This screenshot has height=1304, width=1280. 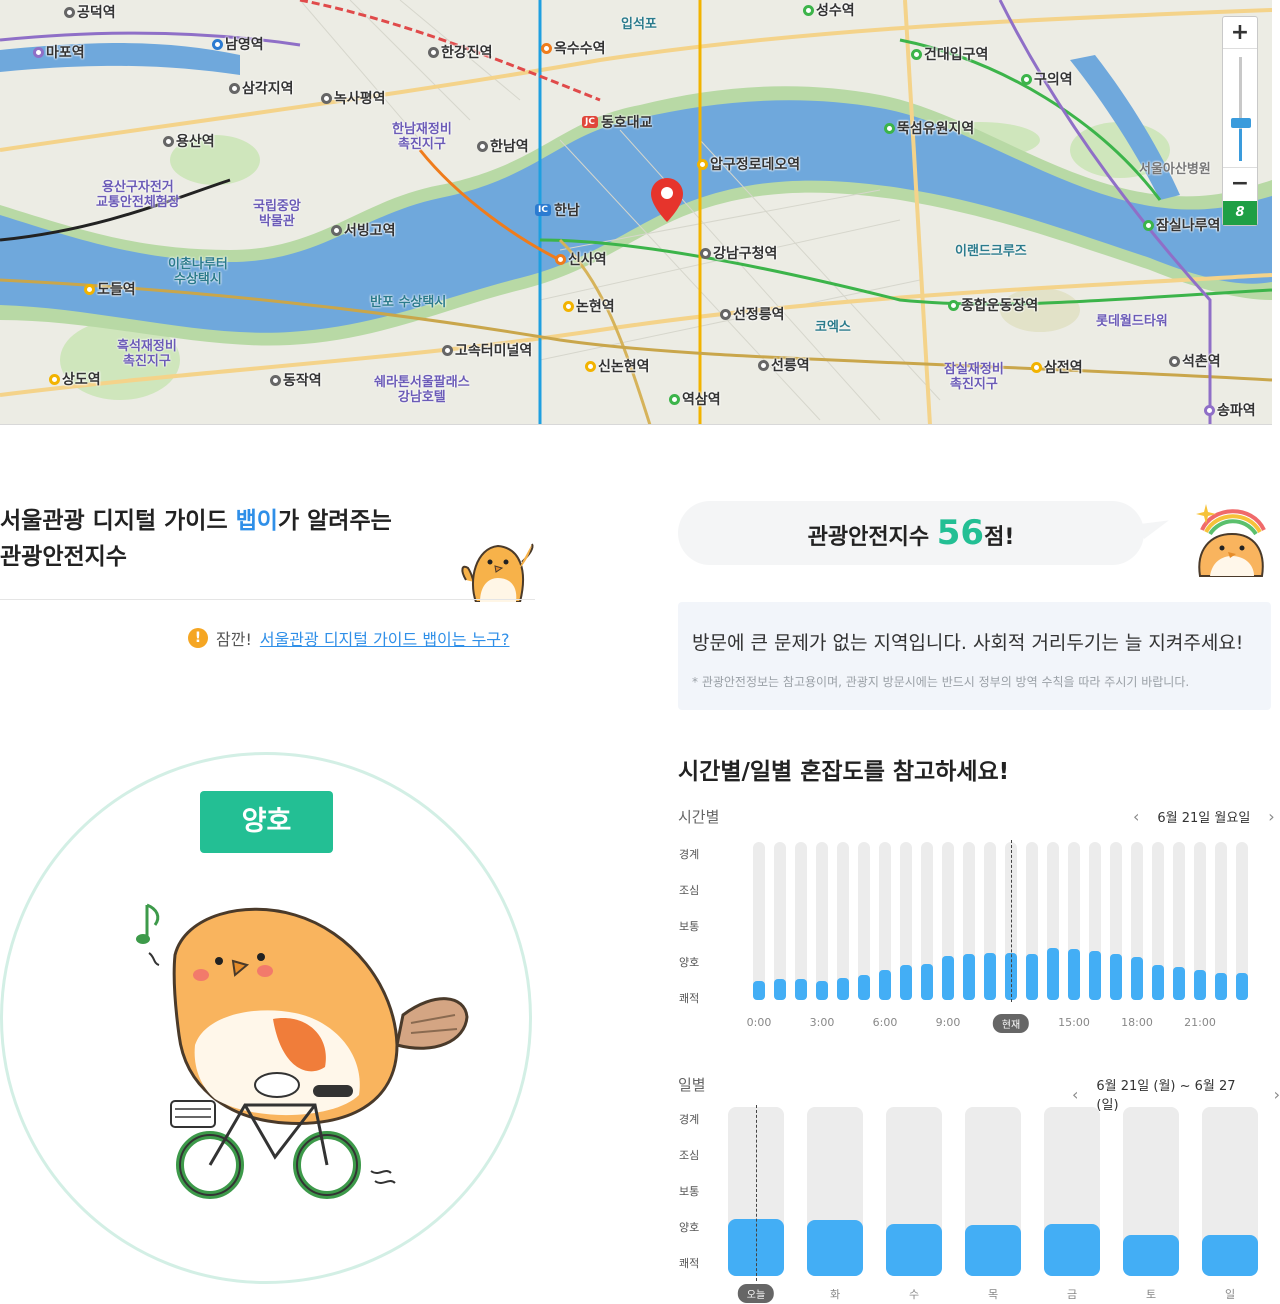 I want to click on map-station: 도들역, so click(x=110, y=289).